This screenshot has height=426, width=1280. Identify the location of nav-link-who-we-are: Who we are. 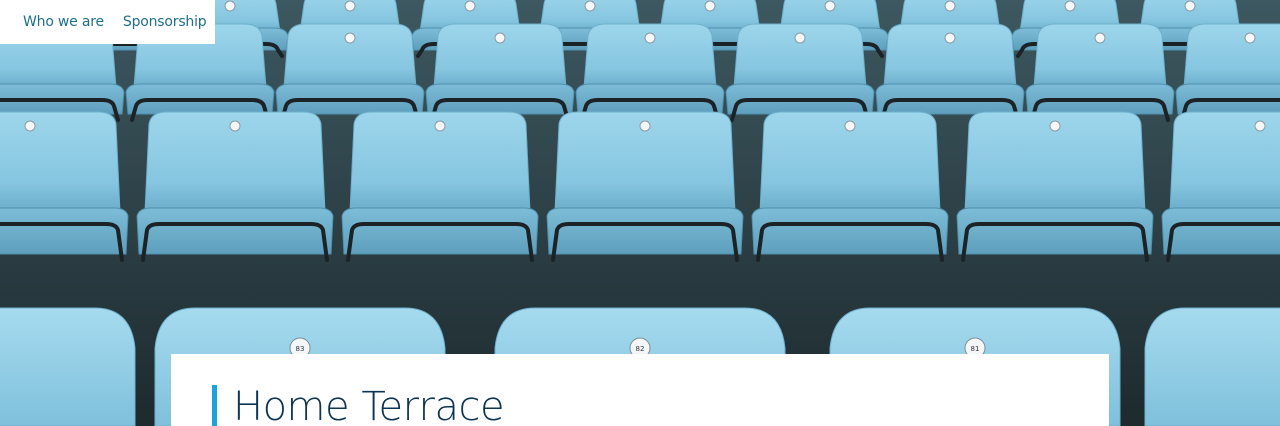
(63, 22).